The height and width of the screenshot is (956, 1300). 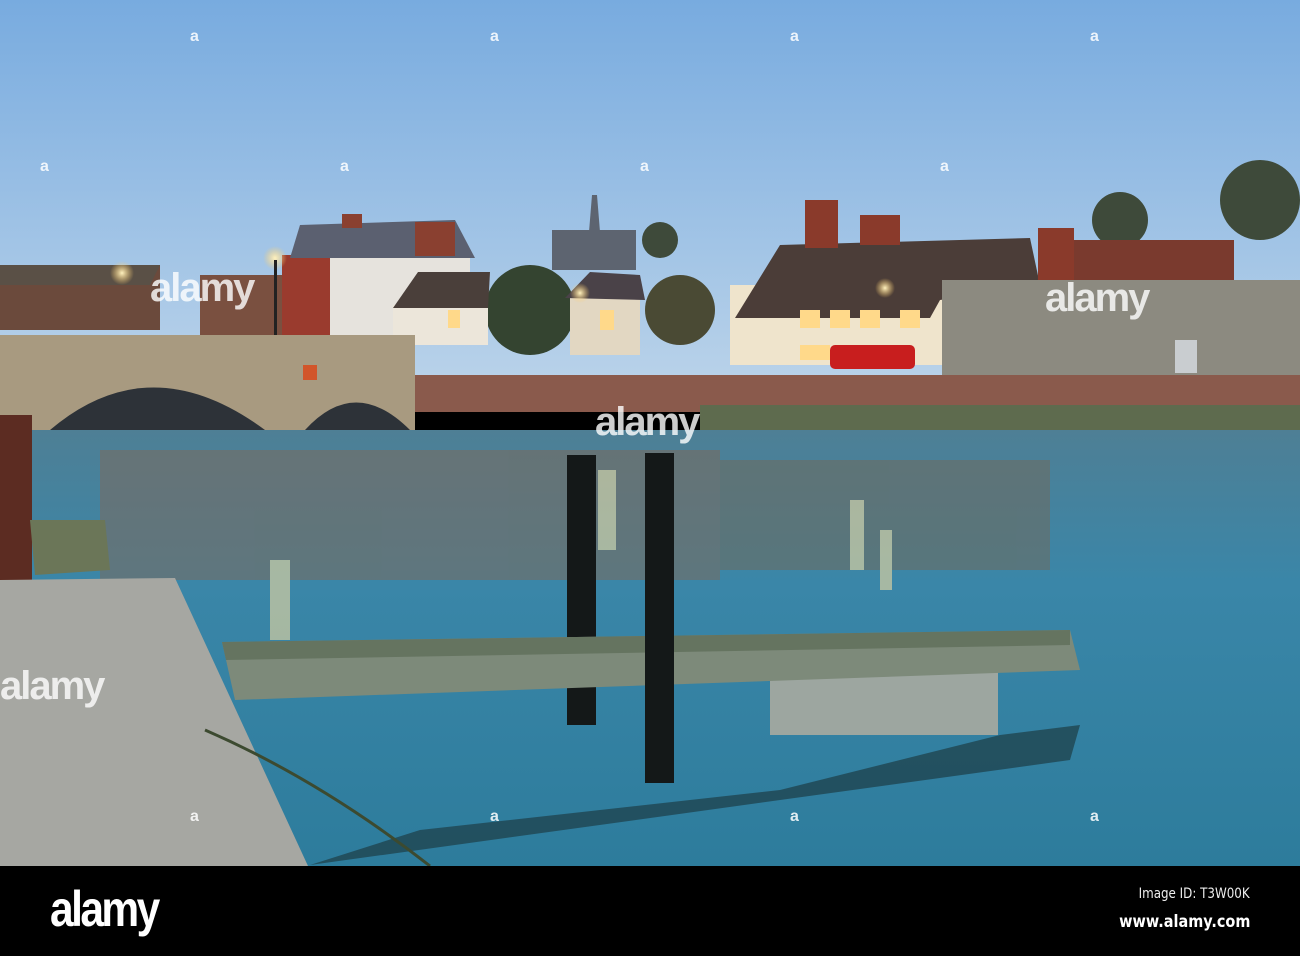 I want to click on mooring-pole, so click(x=659, y=618).